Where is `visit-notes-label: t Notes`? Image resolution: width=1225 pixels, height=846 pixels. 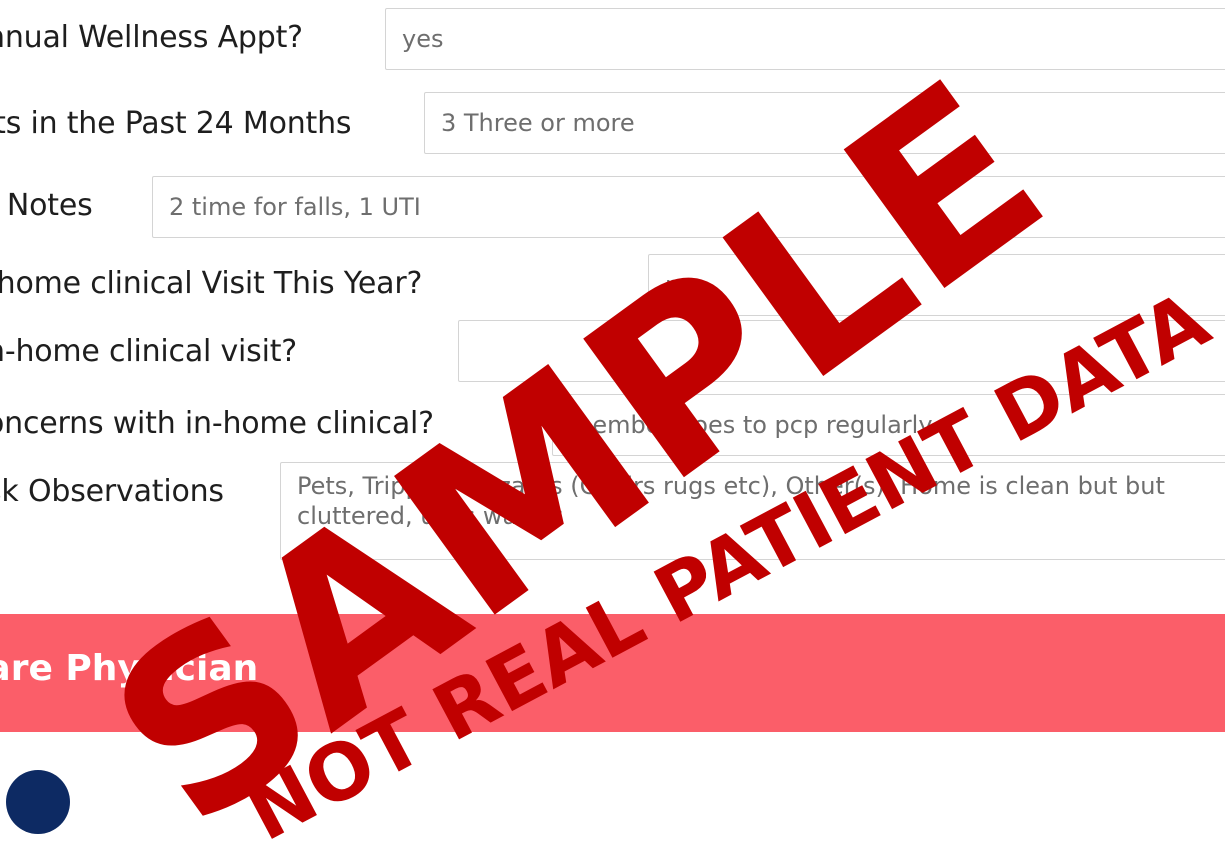
visit-notes-label: t Notes is located at coordinates (46, 205).